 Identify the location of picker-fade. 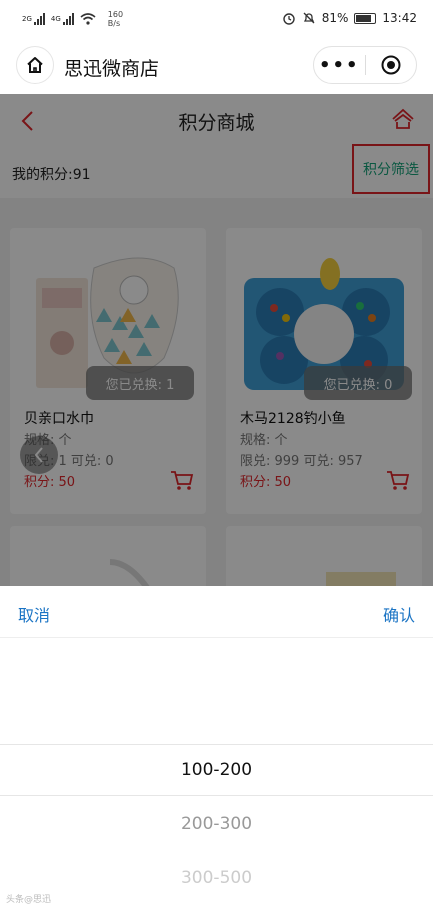
(216, 691).